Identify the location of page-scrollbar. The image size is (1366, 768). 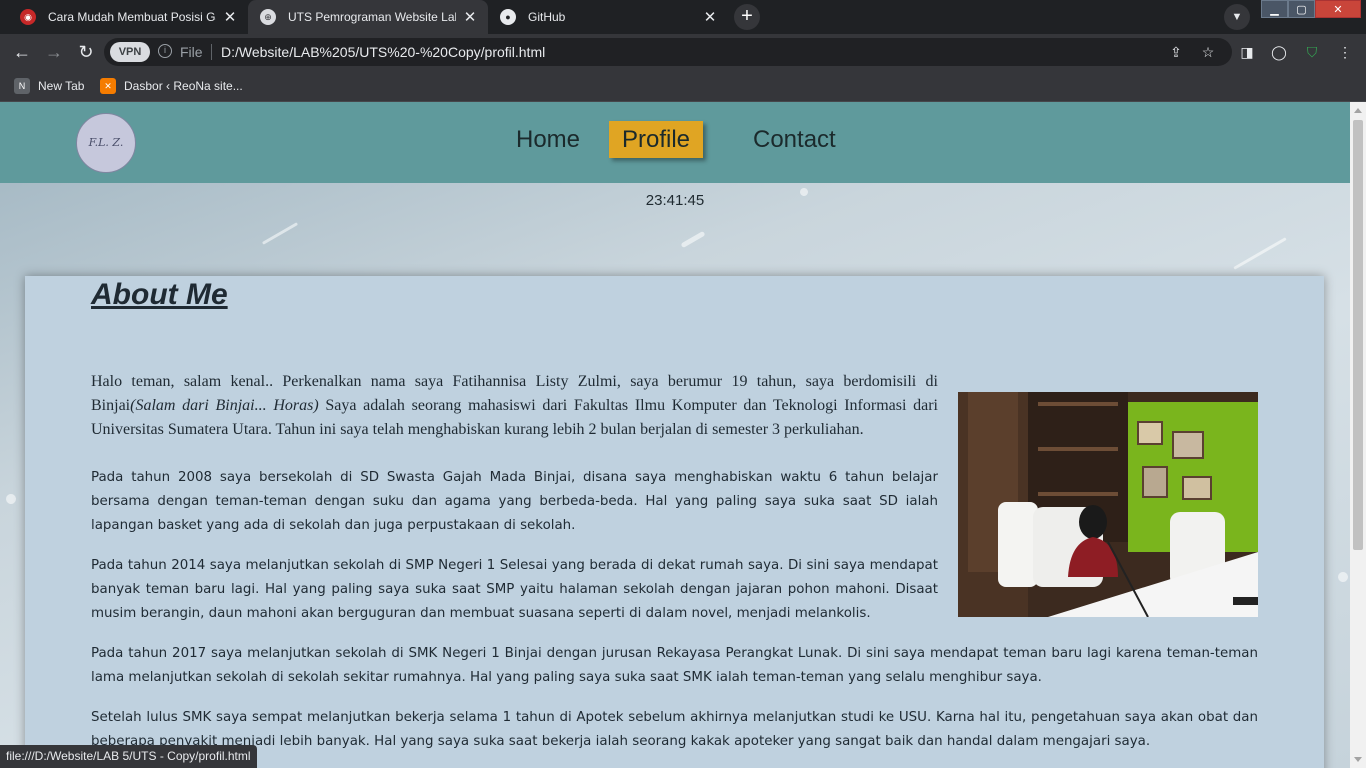
(1358, 435).